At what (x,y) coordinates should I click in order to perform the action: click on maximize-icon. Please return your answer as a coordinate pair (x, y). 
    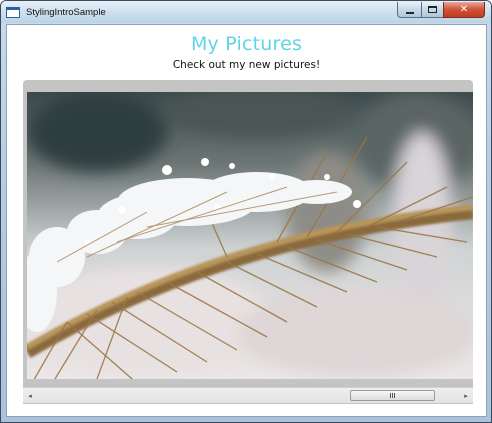
    Looking at the image, I should click on (432, 9).